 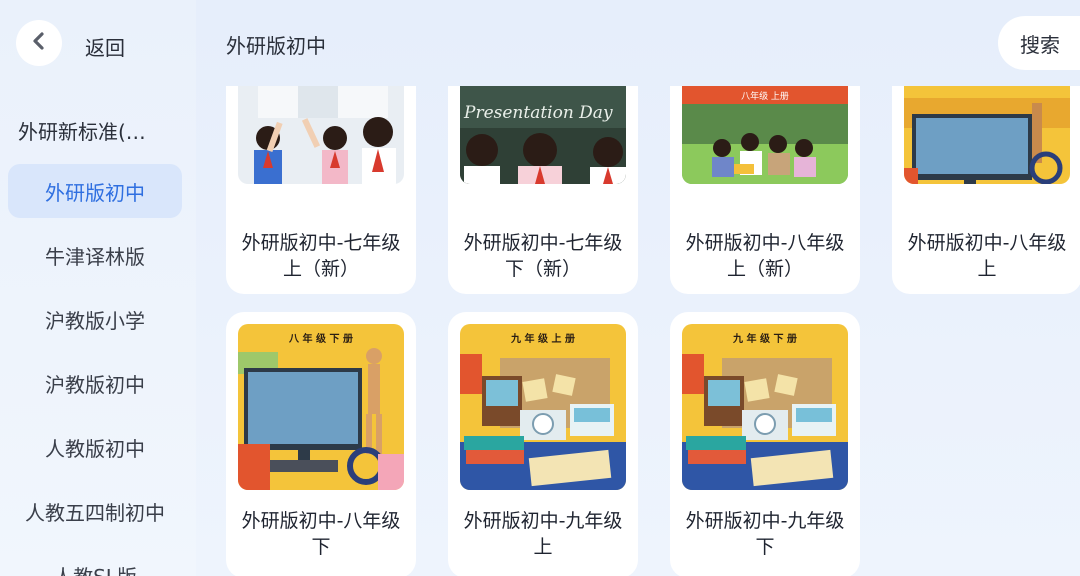 What do you see at coordinates (321, 190) in the screenshot?
I see `book-card: 外研版初中-七年级上（新）` at bounding box center [321, 190].